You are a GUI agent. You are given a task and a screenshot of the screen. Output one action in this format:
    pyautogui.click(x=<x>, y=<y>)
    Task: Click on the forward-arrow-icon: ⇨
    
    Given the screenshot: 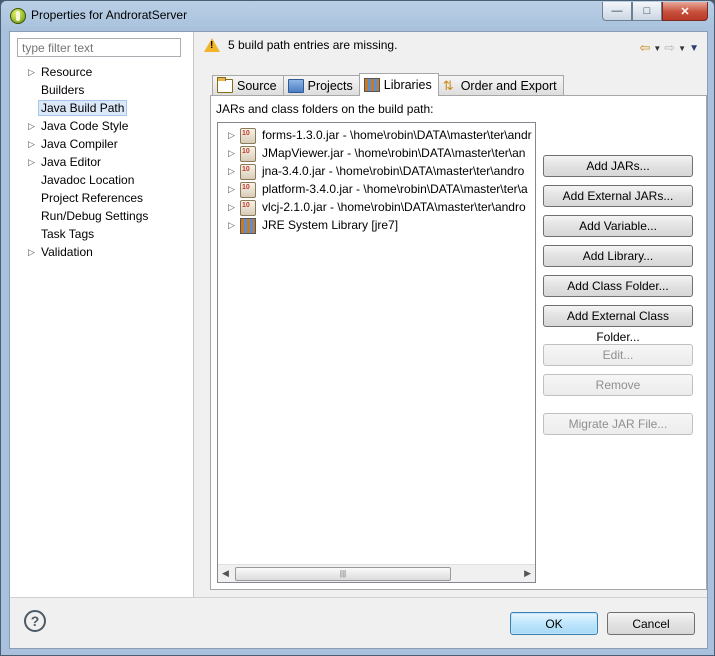 What is the action you would take?
    pyautogui.click(x=669, y=48)
    